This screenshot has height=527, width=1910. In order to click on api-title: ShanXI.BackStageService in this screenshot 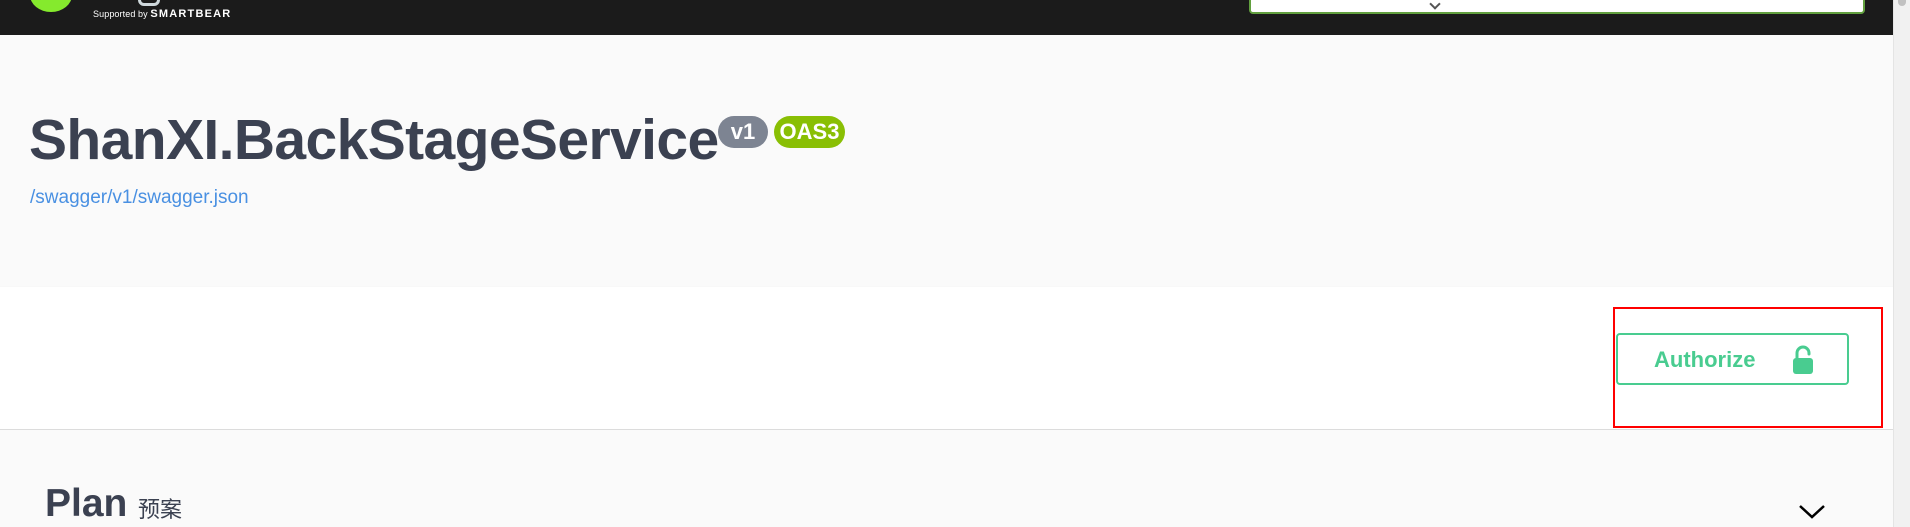, I will do `click(374, 140)`.